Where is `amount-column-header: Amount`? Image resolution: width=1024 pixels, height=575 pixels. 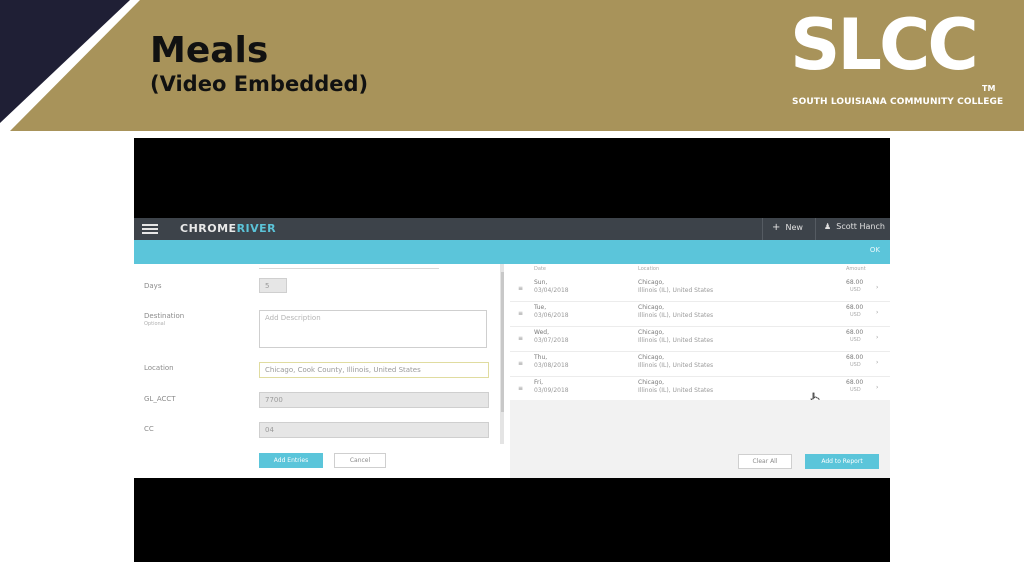
amount-column-header: Amount is located at coordinates (856, 269).